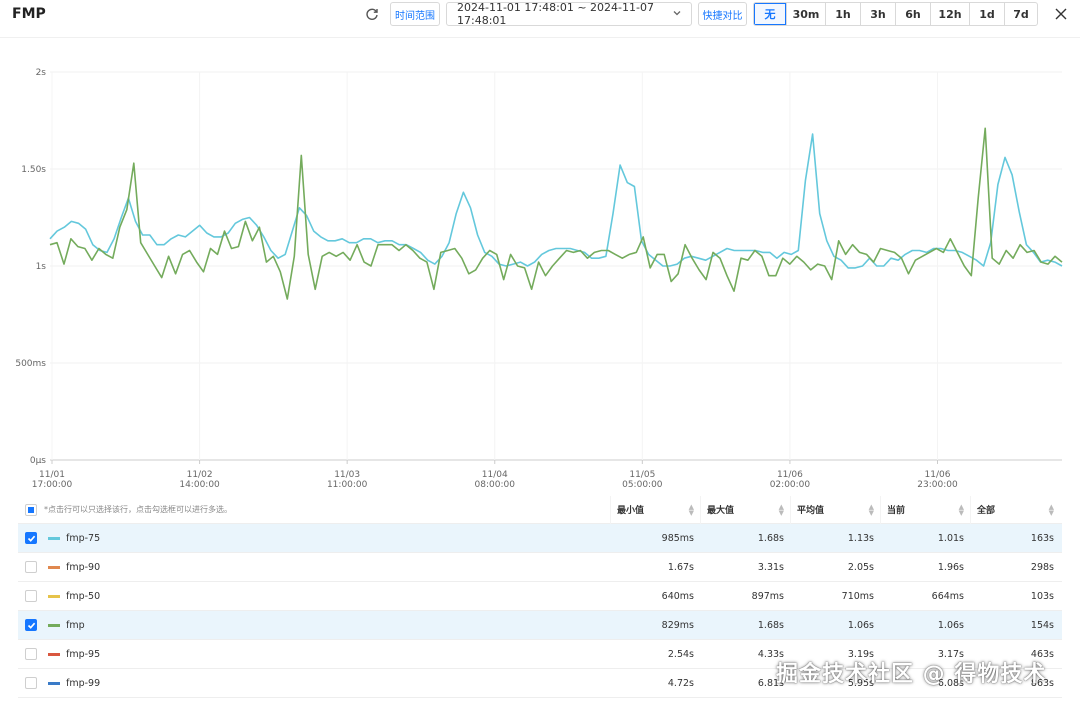 The width and height of the screenshot is (1080, 706). Describe the element at coordinates (950, 625) in the screenshot. I see `cell-current: 1.06s` at that location.